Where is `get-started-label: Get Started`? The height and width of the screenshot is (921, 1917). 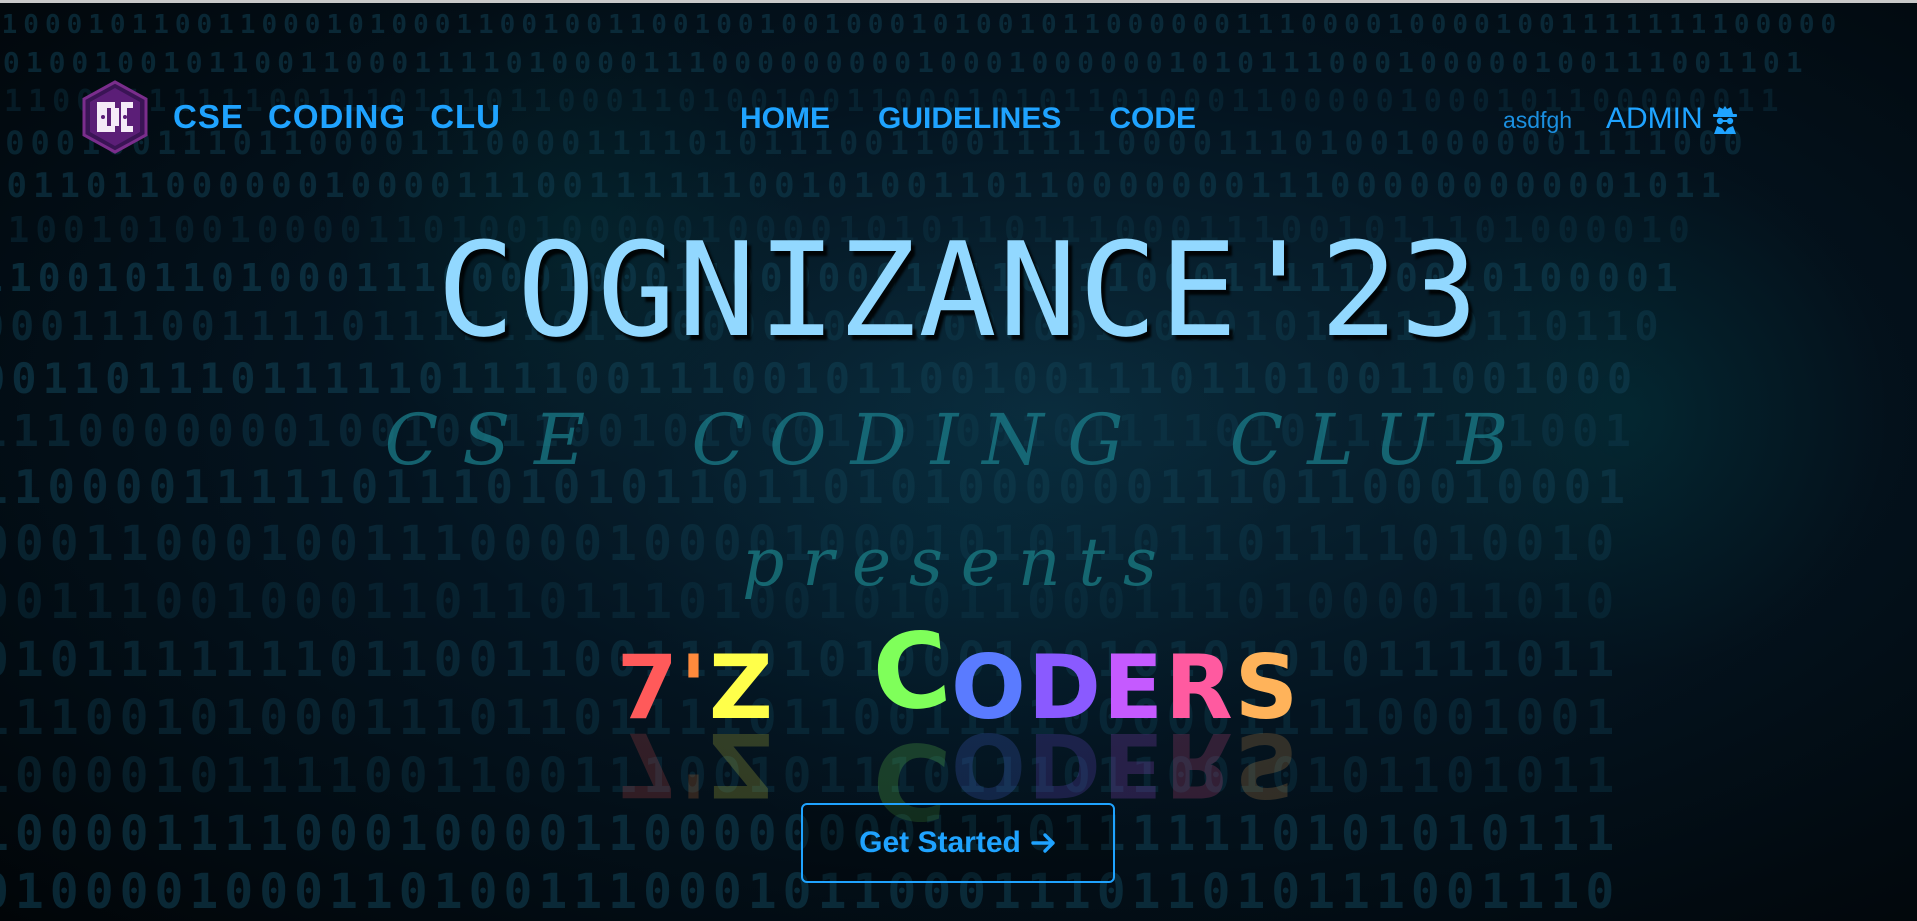
get-started-label: Get Started is located at coordinates (940, 842).